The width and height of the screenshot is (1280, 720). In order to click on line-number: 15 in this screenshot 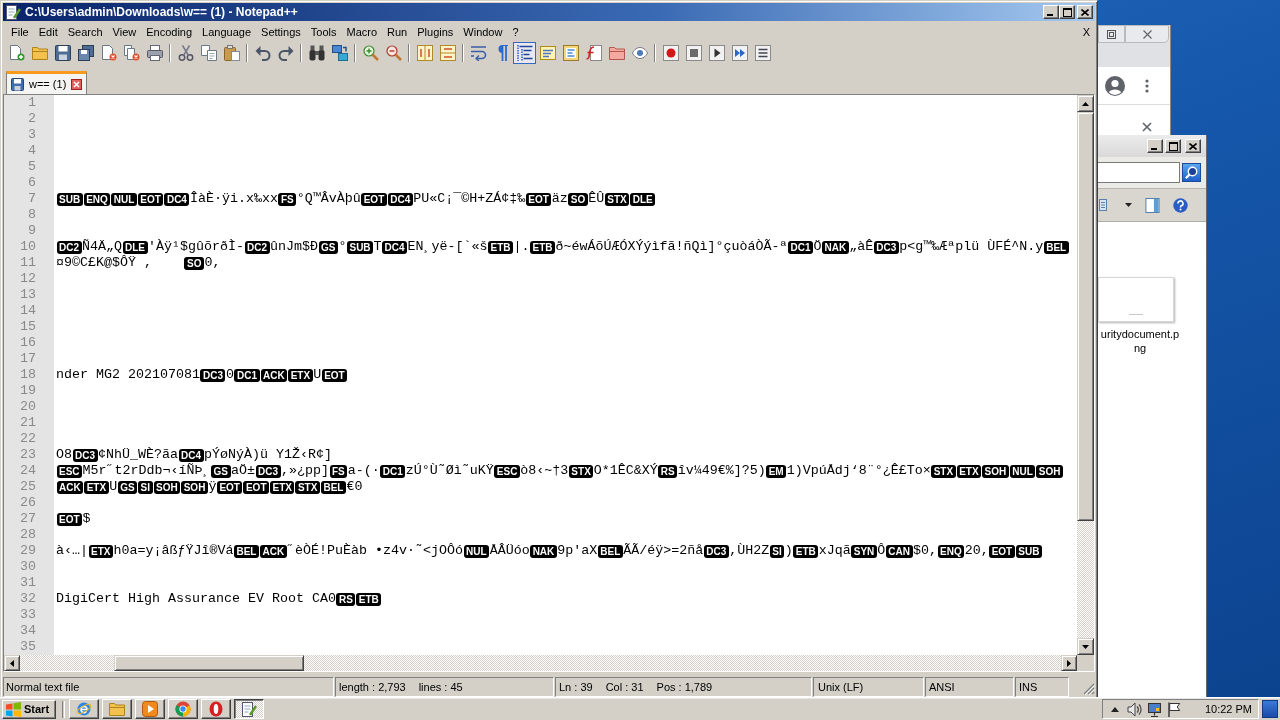, I will do `click(28, 327)`.